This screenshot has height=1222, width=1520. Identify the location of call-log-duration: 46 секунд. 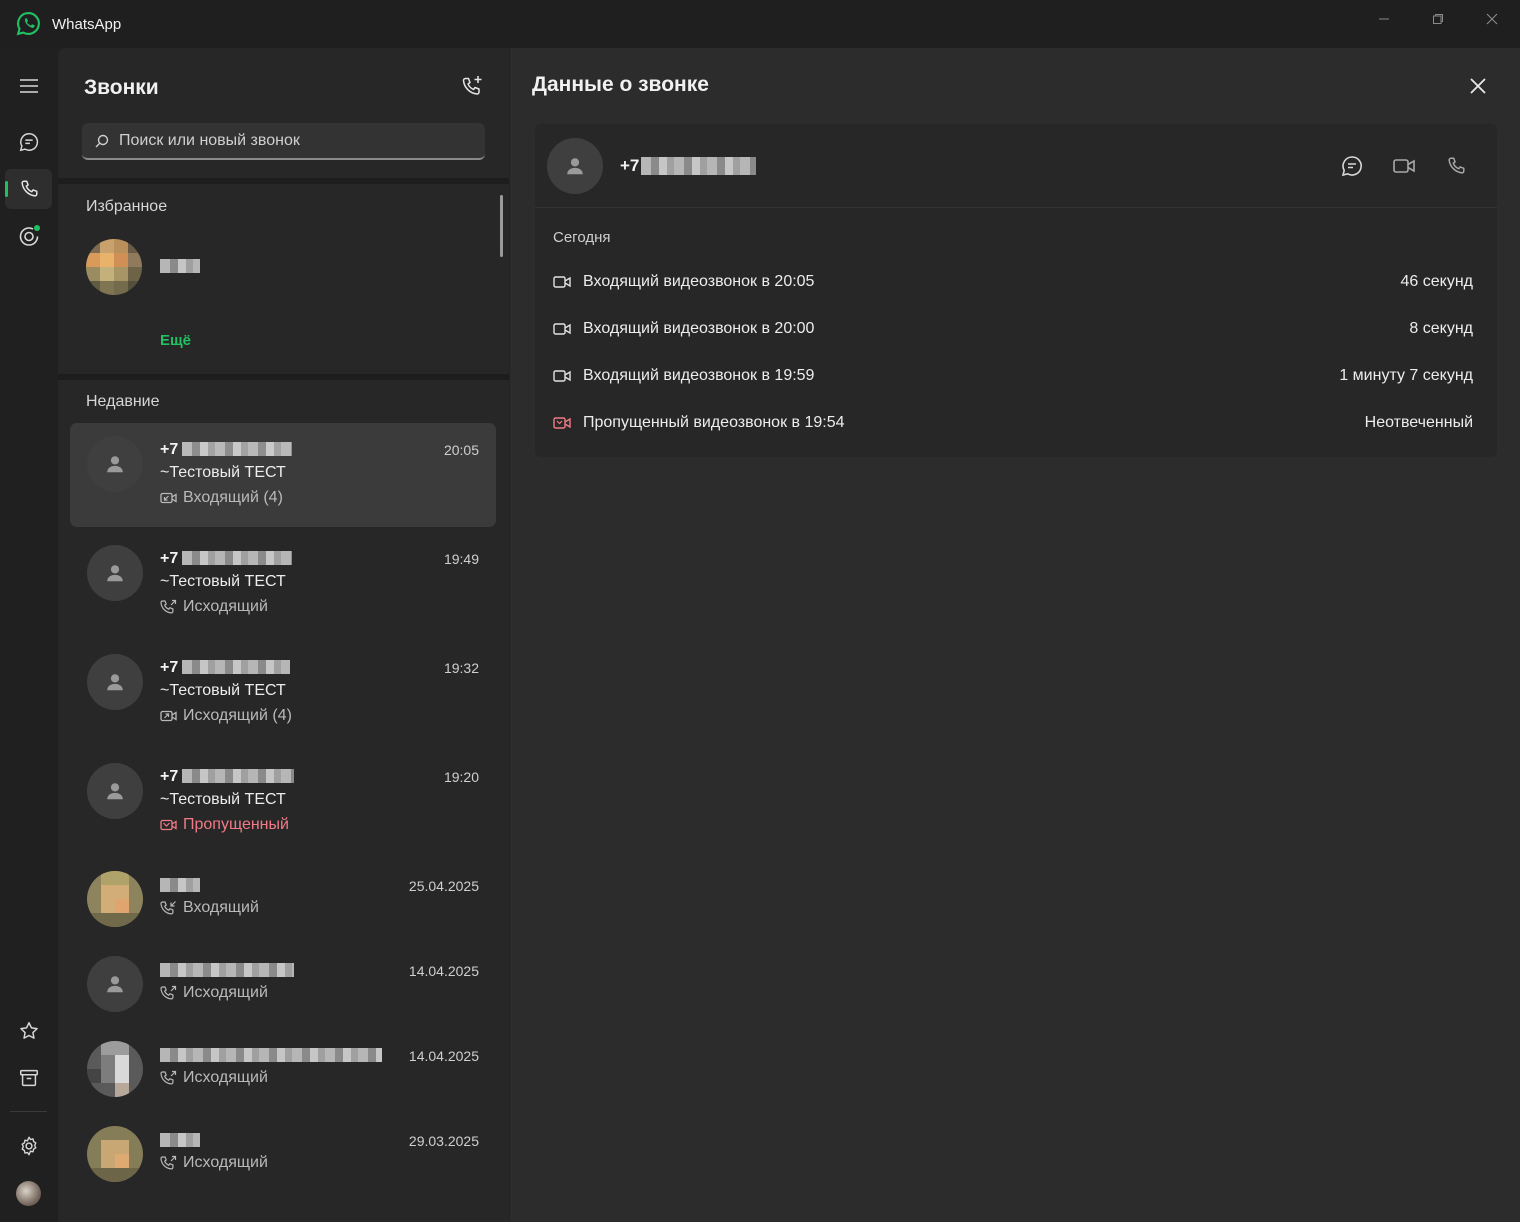
(1437, 281).